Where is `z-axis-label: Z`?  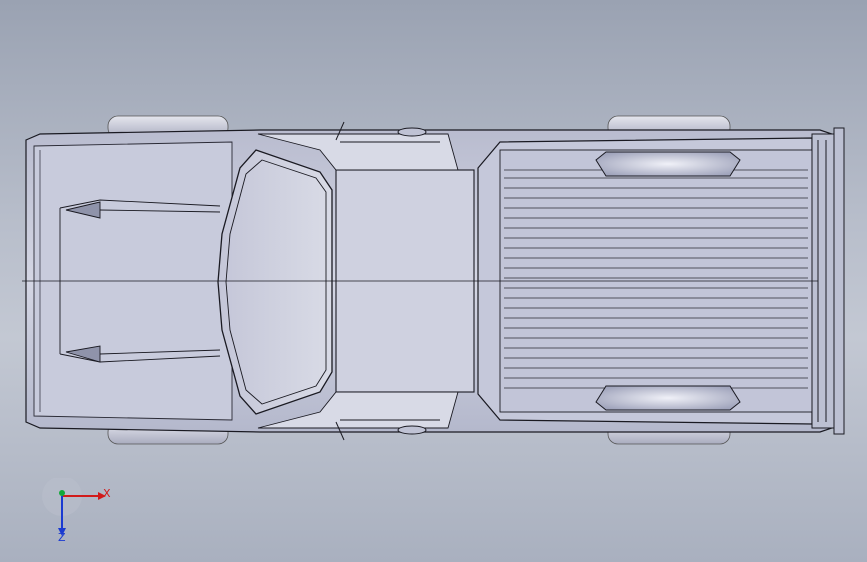 z-axis-label: Z is located at coordinates (62, 537).